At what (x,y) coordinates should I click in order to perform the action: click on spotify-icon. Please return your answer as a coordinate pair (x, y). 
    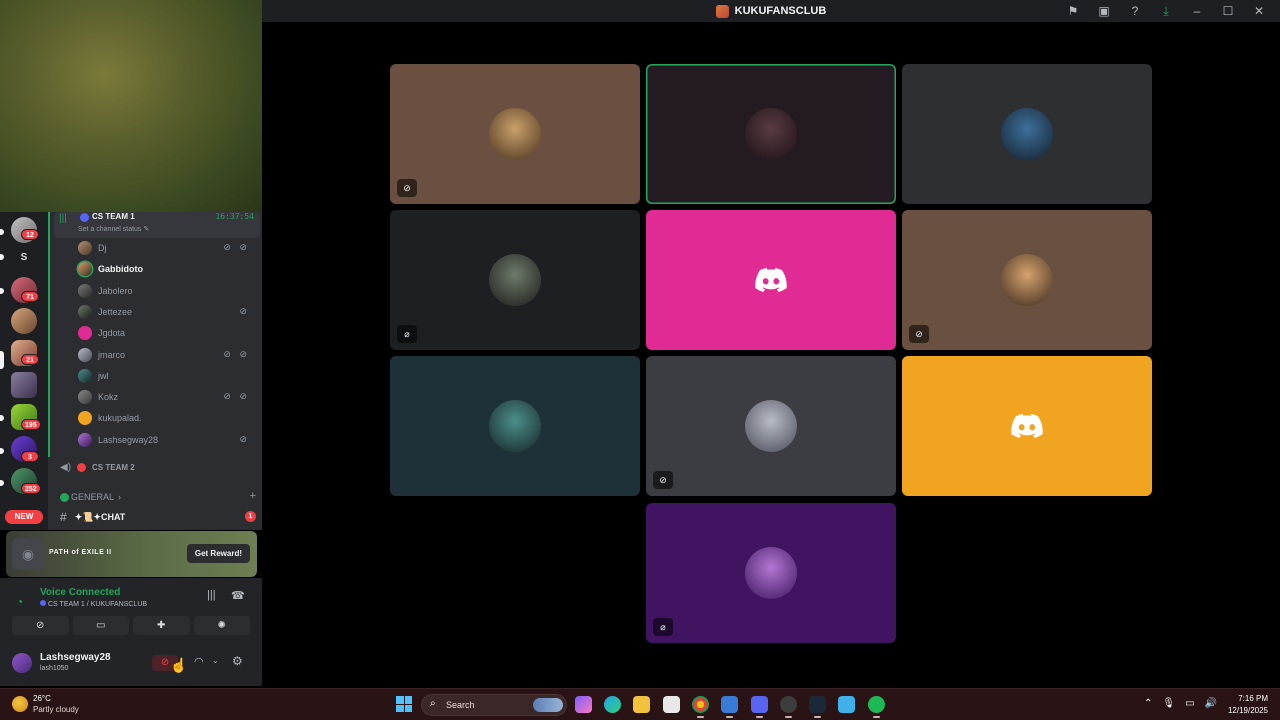
    Looking at the image, I should click on (876, 707).